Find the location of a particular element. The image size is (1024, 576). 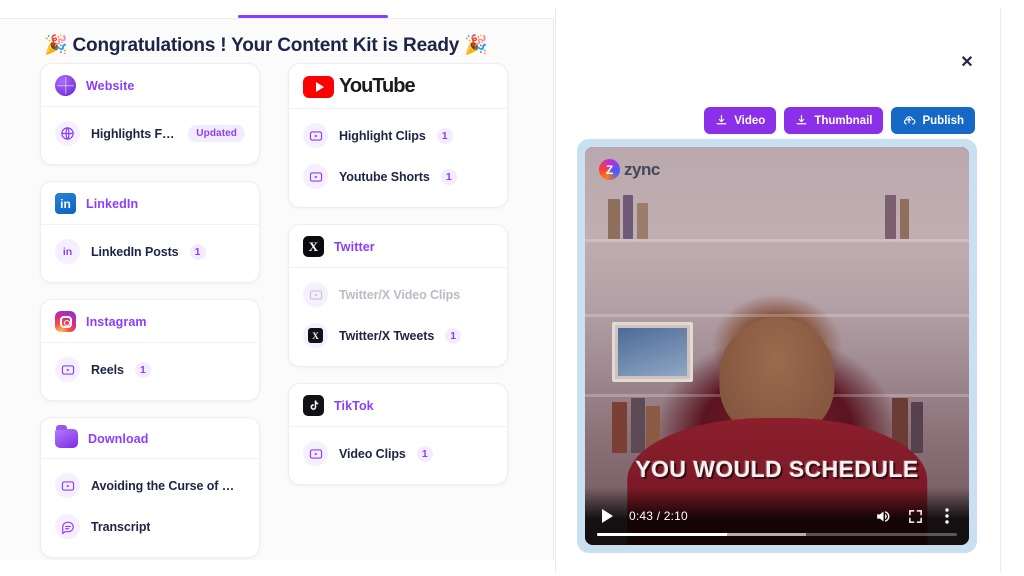

kit-item-label: LinkedIn Posts is located at coordinates (135, 251).